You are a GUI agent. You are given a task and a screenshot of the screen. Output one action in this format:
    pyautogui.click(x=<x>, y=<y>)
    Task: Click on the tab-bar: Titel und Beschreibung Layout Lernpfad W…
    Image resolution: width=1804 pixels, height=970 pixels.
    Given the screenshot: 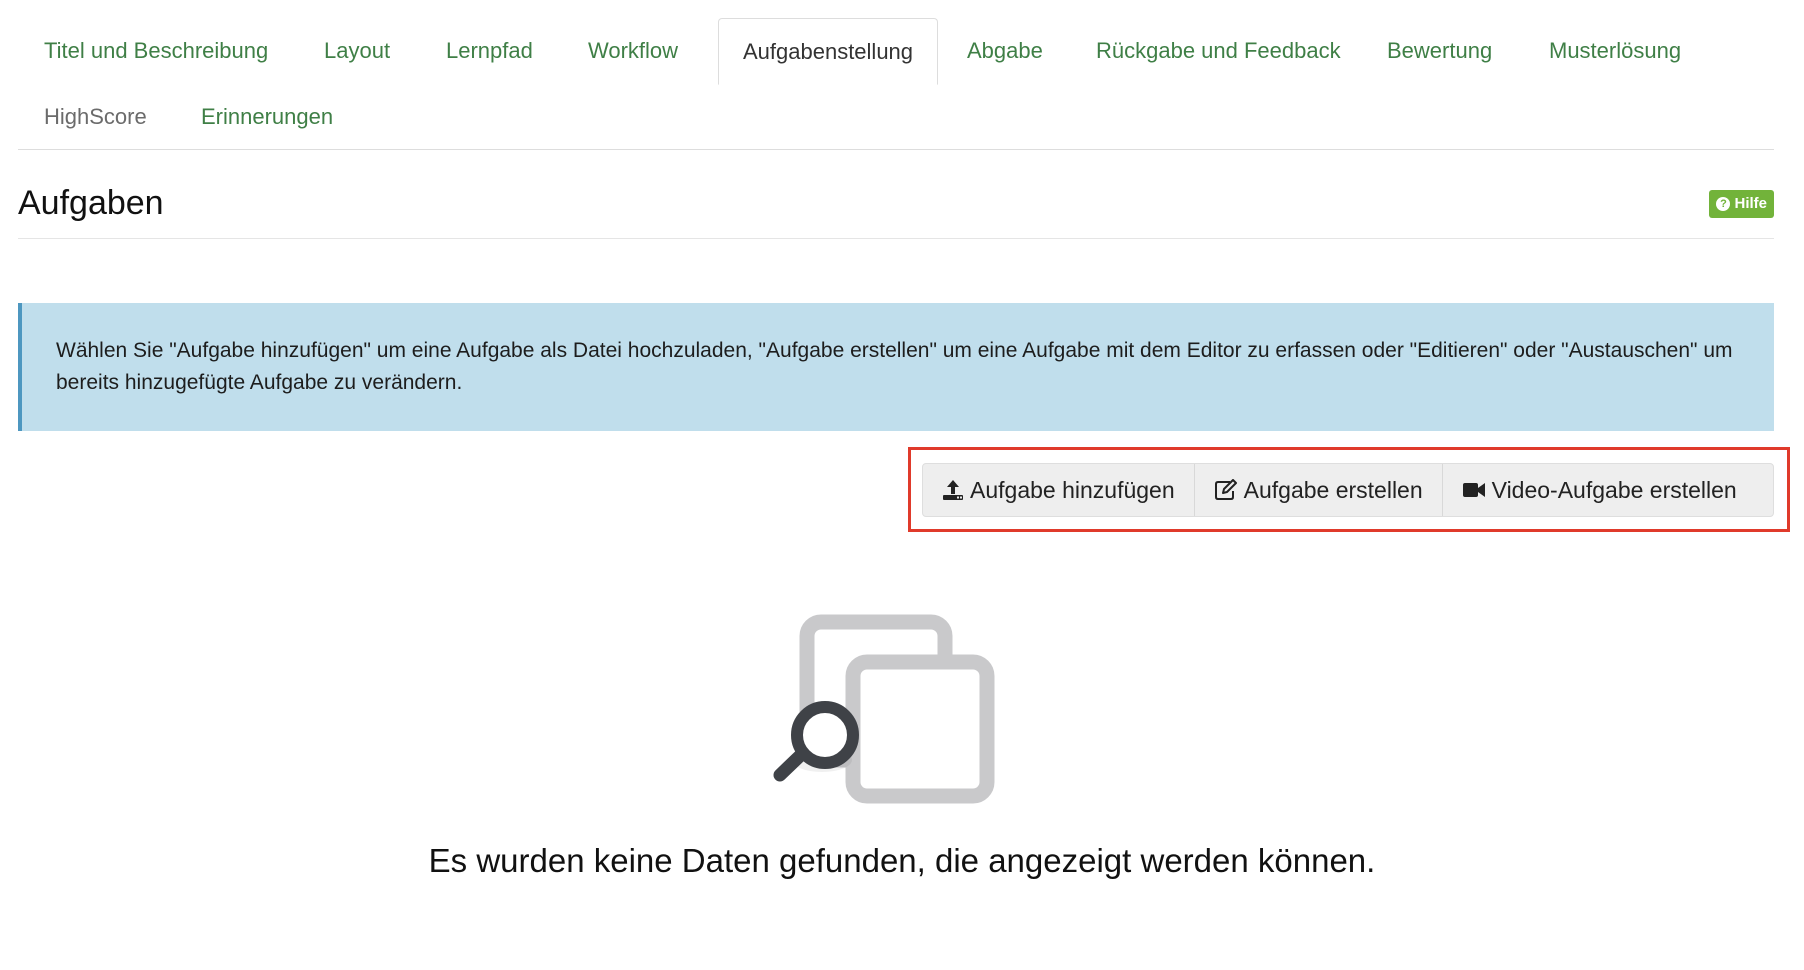 What is the action you would take?
    pyautogui.click(x=896, y=84)
    